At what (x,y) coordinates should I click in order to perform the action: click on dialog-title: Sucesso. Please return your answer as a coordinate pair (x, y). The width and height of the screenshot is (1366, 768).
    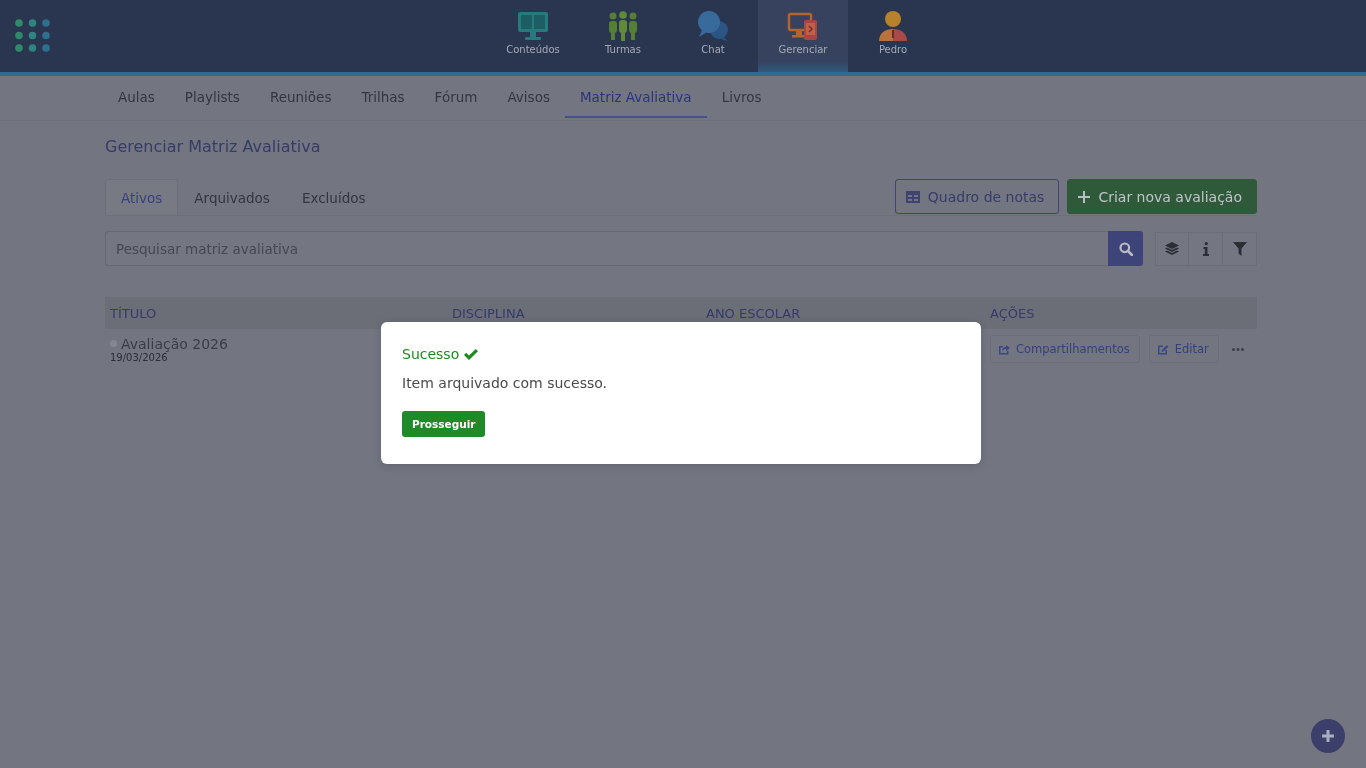
    Looking at the image, I should click on (431, 354).